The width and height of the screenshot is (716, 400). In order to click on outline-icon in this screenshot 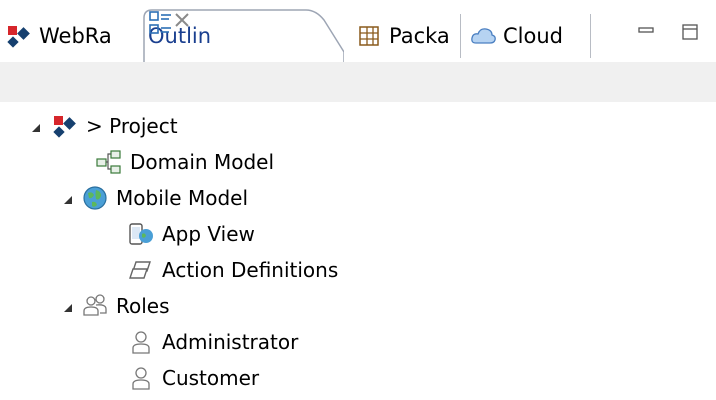, I will do `click(160, 22)`.